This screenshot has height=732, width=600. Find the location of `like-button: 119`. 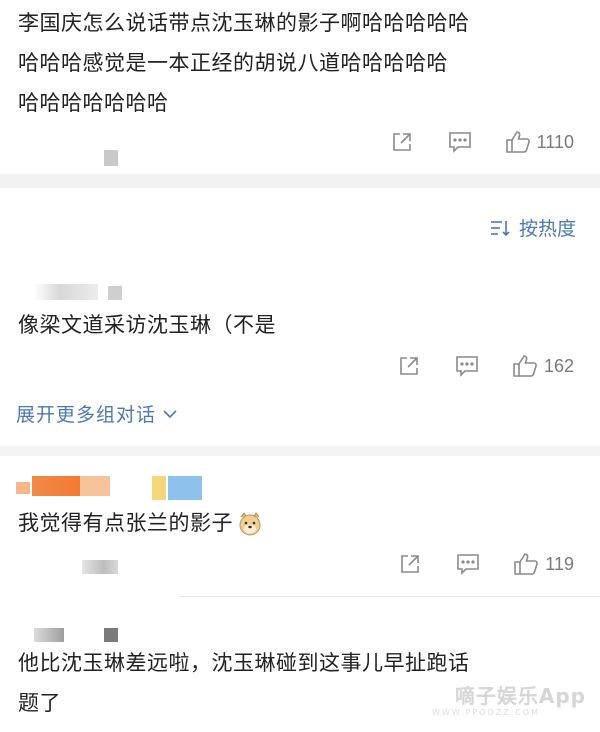

like-button: 119 is located at coordinates (543, 564).